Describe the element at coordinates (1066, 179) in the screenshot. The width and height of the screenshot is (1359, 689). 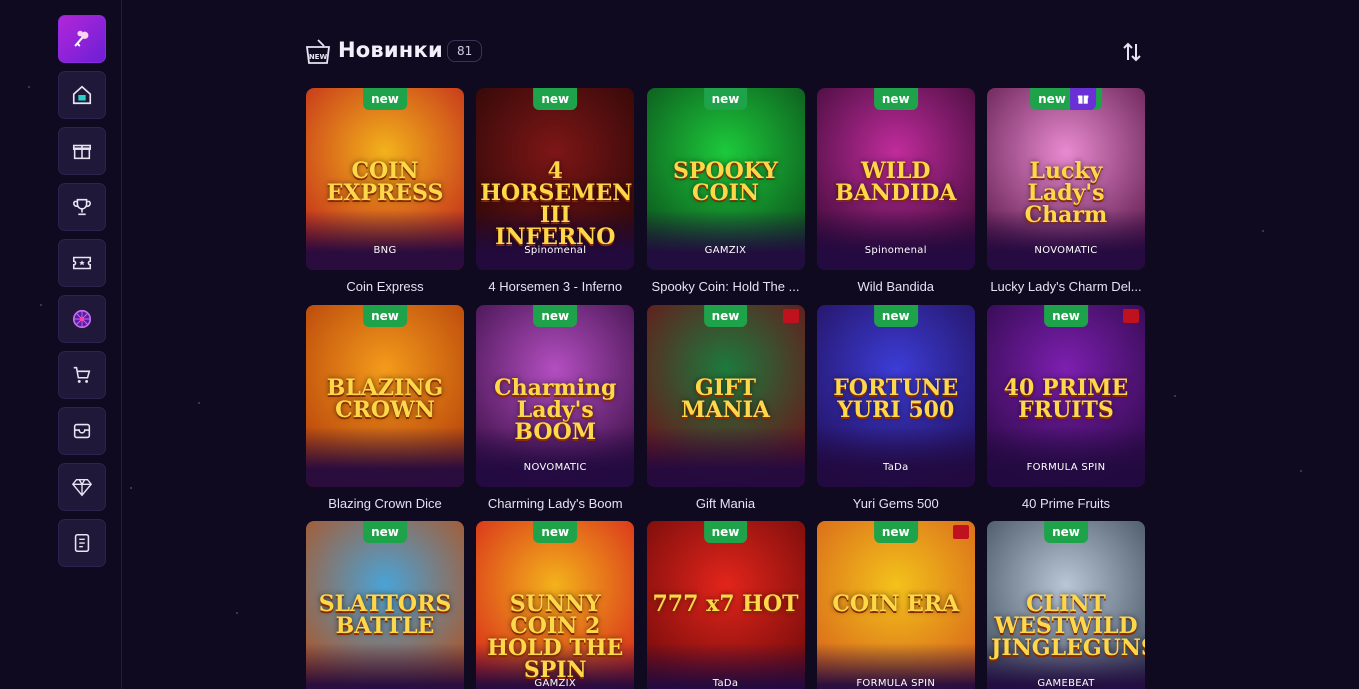
I see `game-thumbnail: Lucky Lady's Charm NOVOMATIC new` at that location.